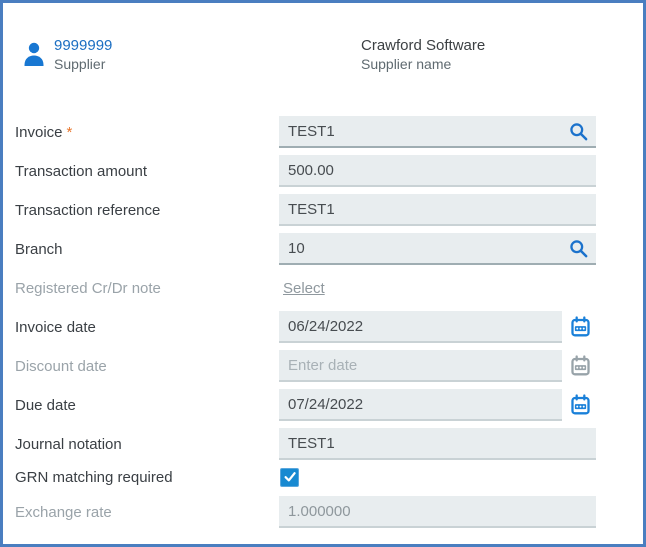  I want to click on registered-crdr-note-row: Registered Cr/Dr note Select, so click(323, 288).